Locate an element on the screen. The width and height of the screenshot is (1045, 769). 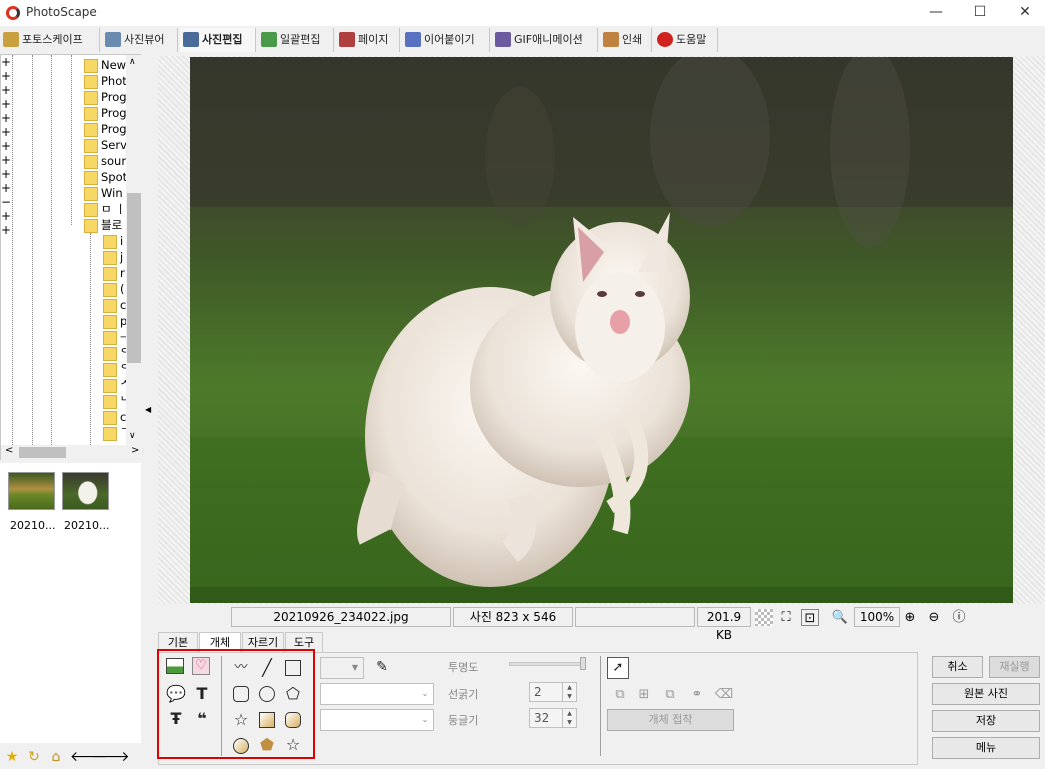
zoom-fit-icon: 🔍 is located at coordinates (840, 617).